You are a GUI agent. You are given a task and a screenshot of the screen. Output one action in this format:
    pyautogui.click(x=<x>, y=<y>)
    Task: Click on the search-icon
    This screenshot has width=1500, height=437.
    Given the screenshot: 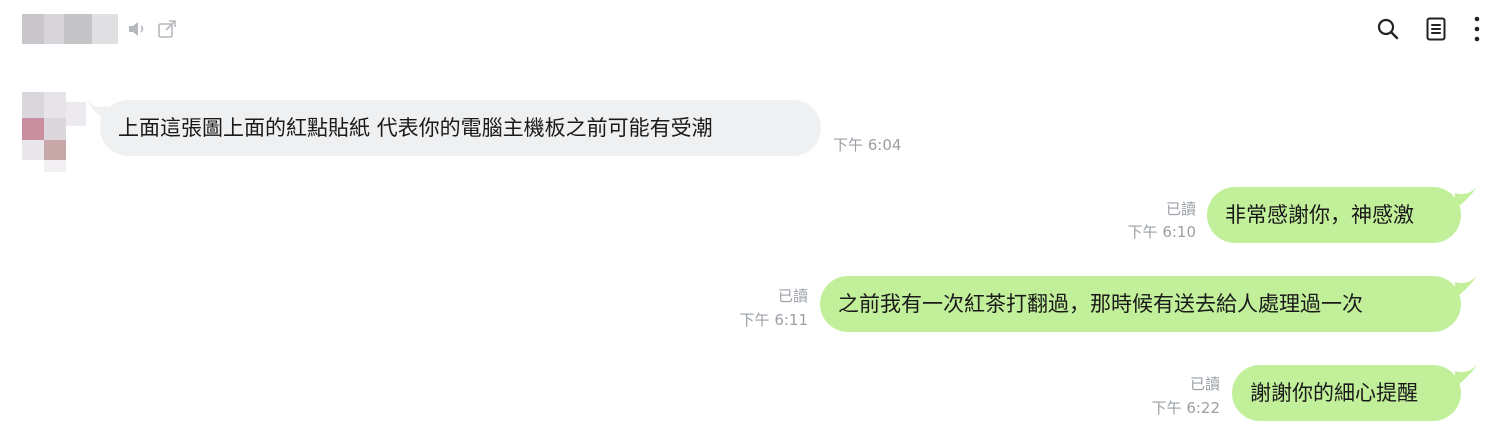 What is the action you would take?
    pyautogui.click(x=1388, y=29)
    